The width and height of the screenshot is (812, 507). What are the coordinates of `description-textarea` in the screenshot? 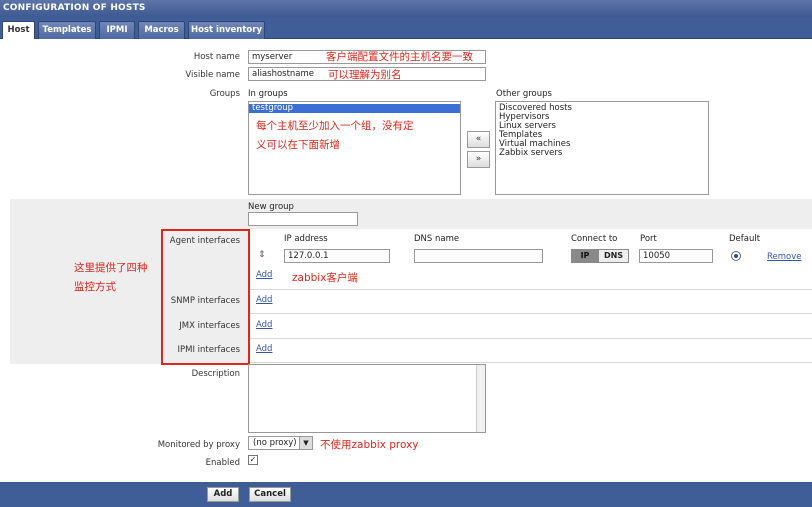 It's located at (367, 398).